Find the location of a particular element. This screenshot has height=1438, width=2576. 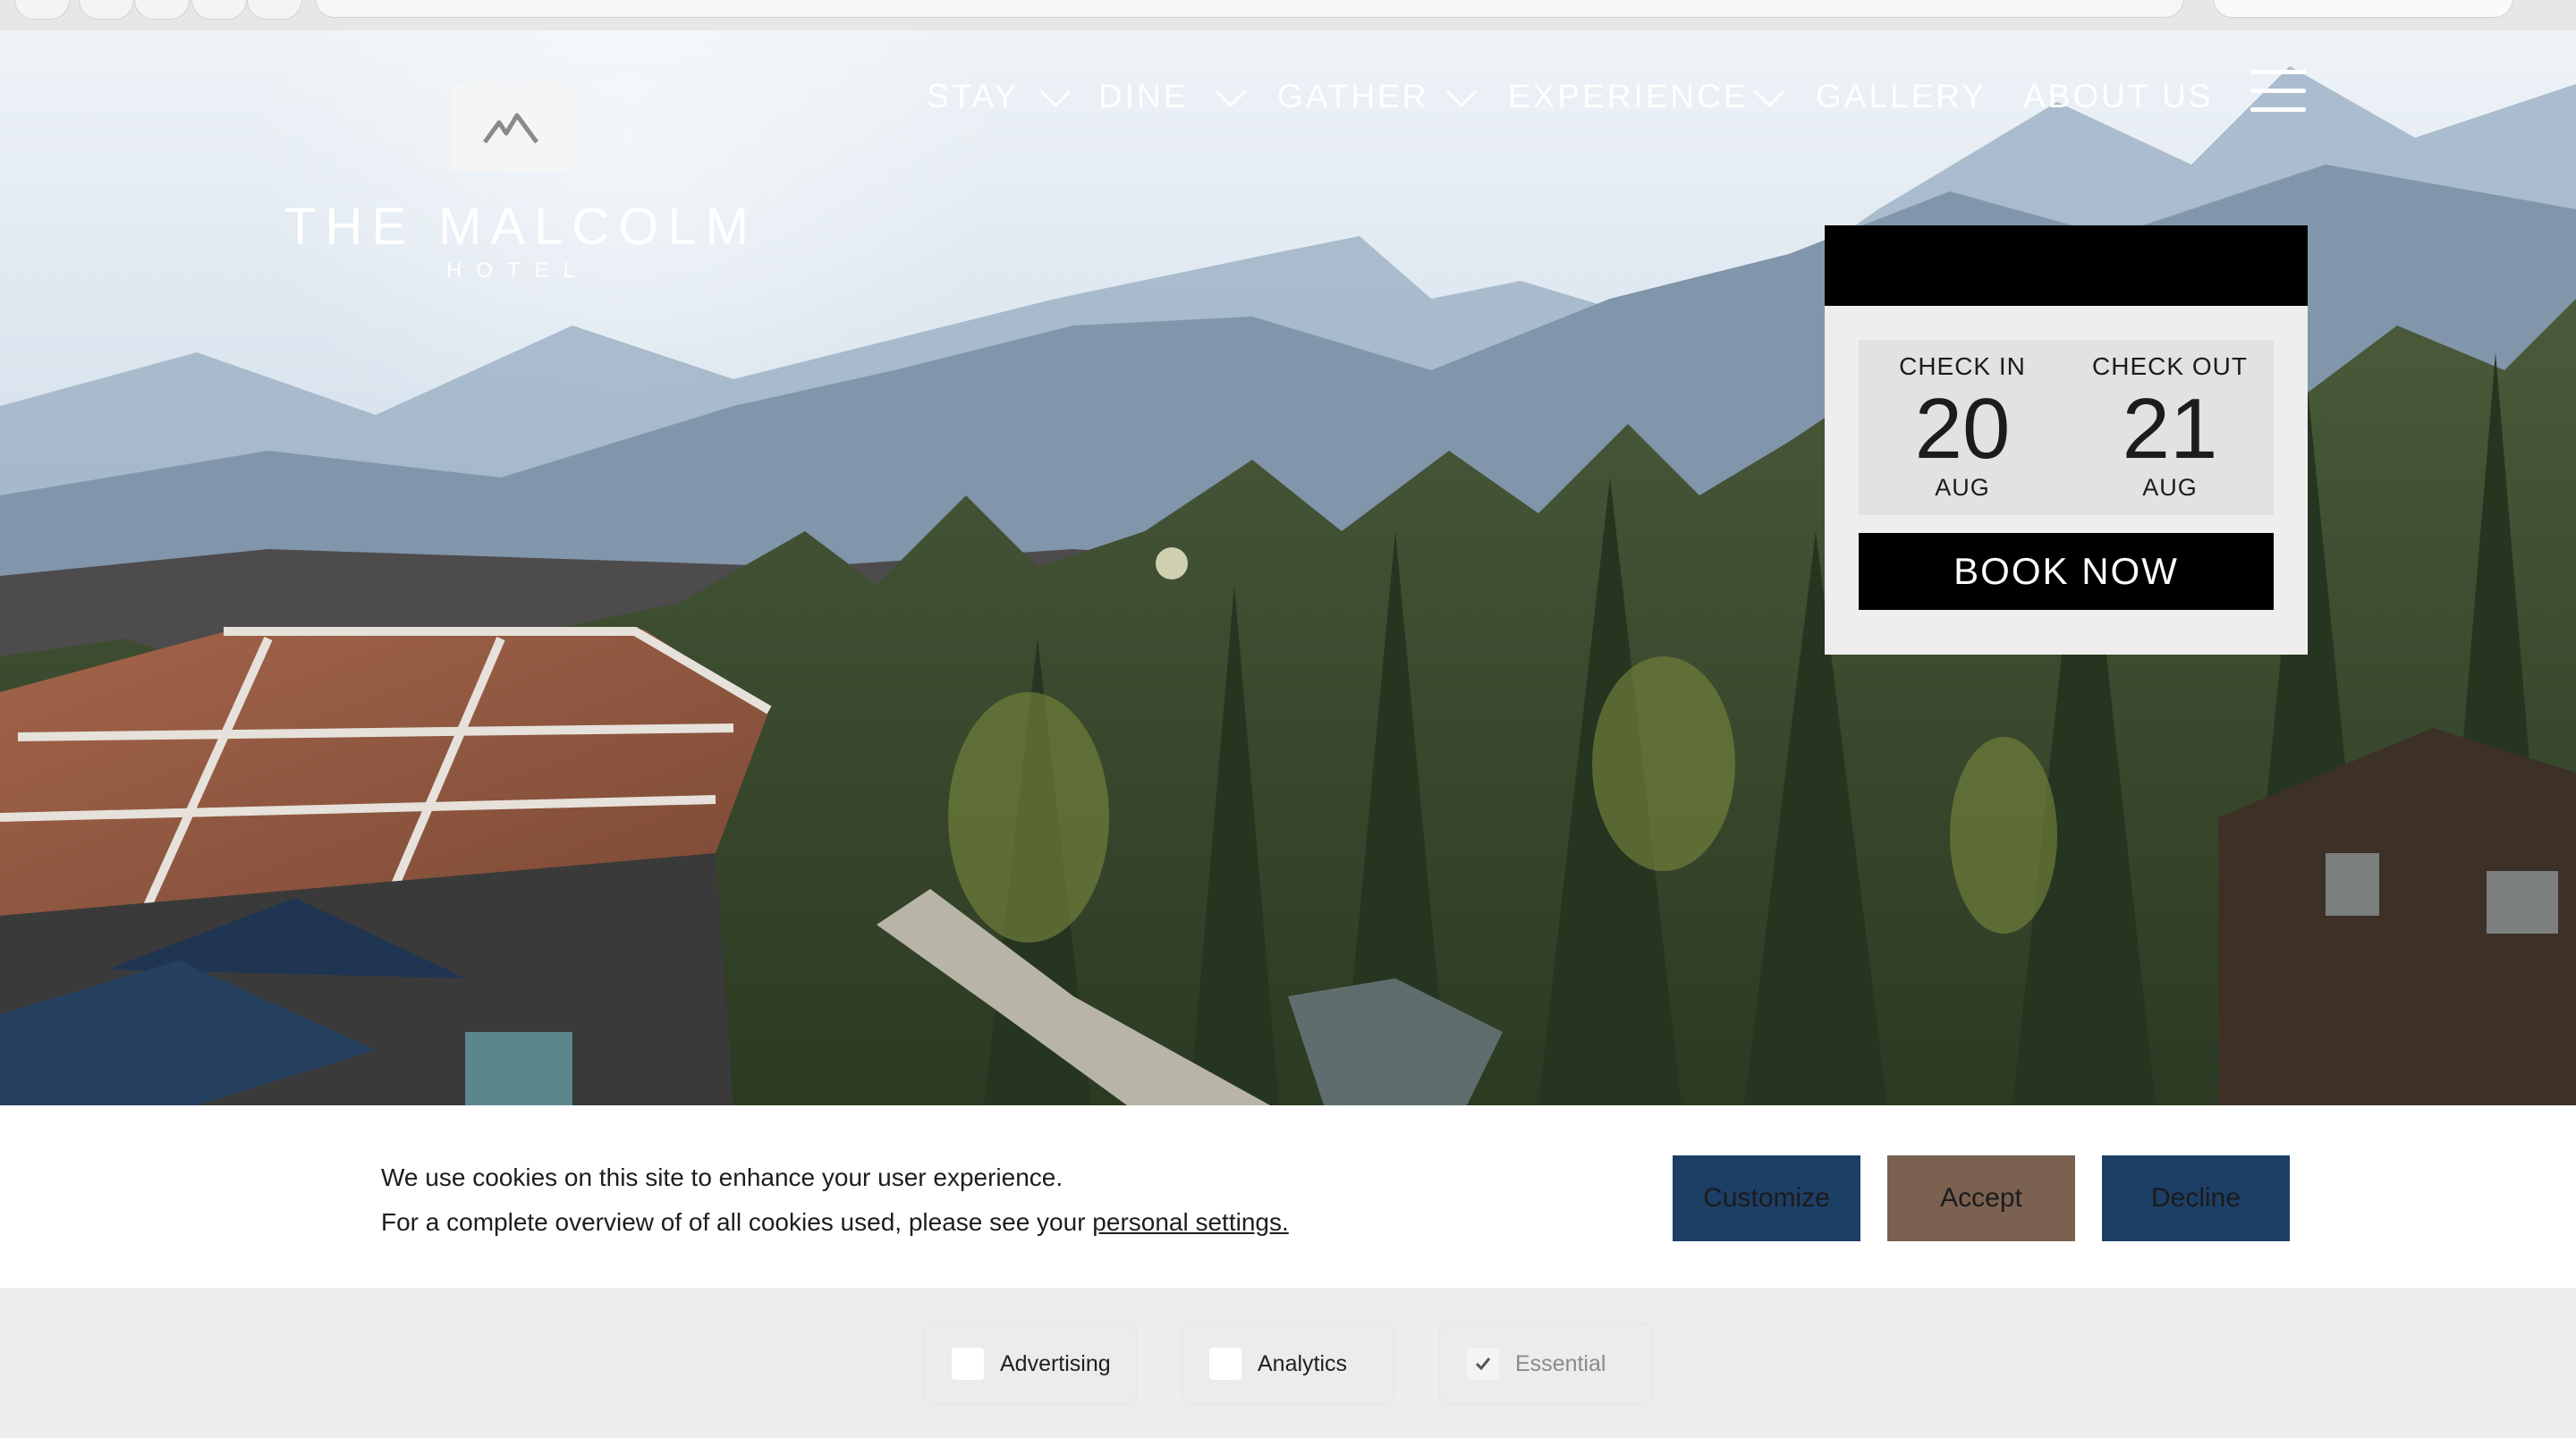

nav-label: GATHER is located at coordinates (1353, 96).